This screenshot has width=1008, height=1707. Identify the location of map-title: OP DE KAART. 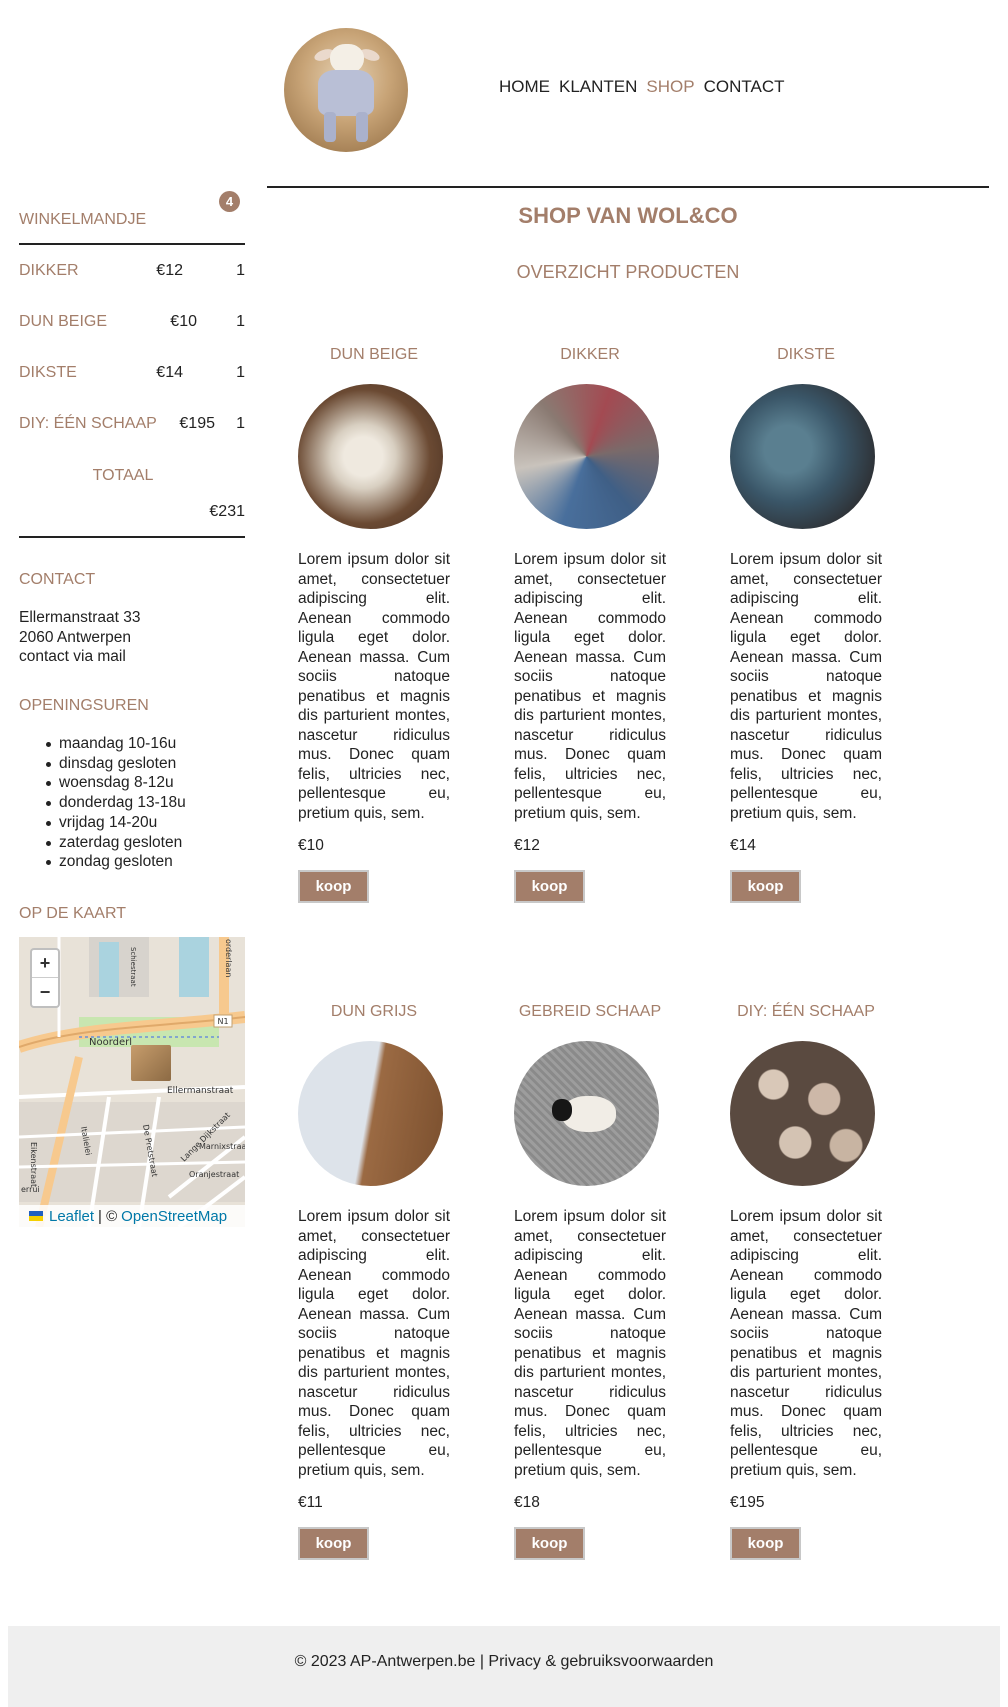
(72, 913).